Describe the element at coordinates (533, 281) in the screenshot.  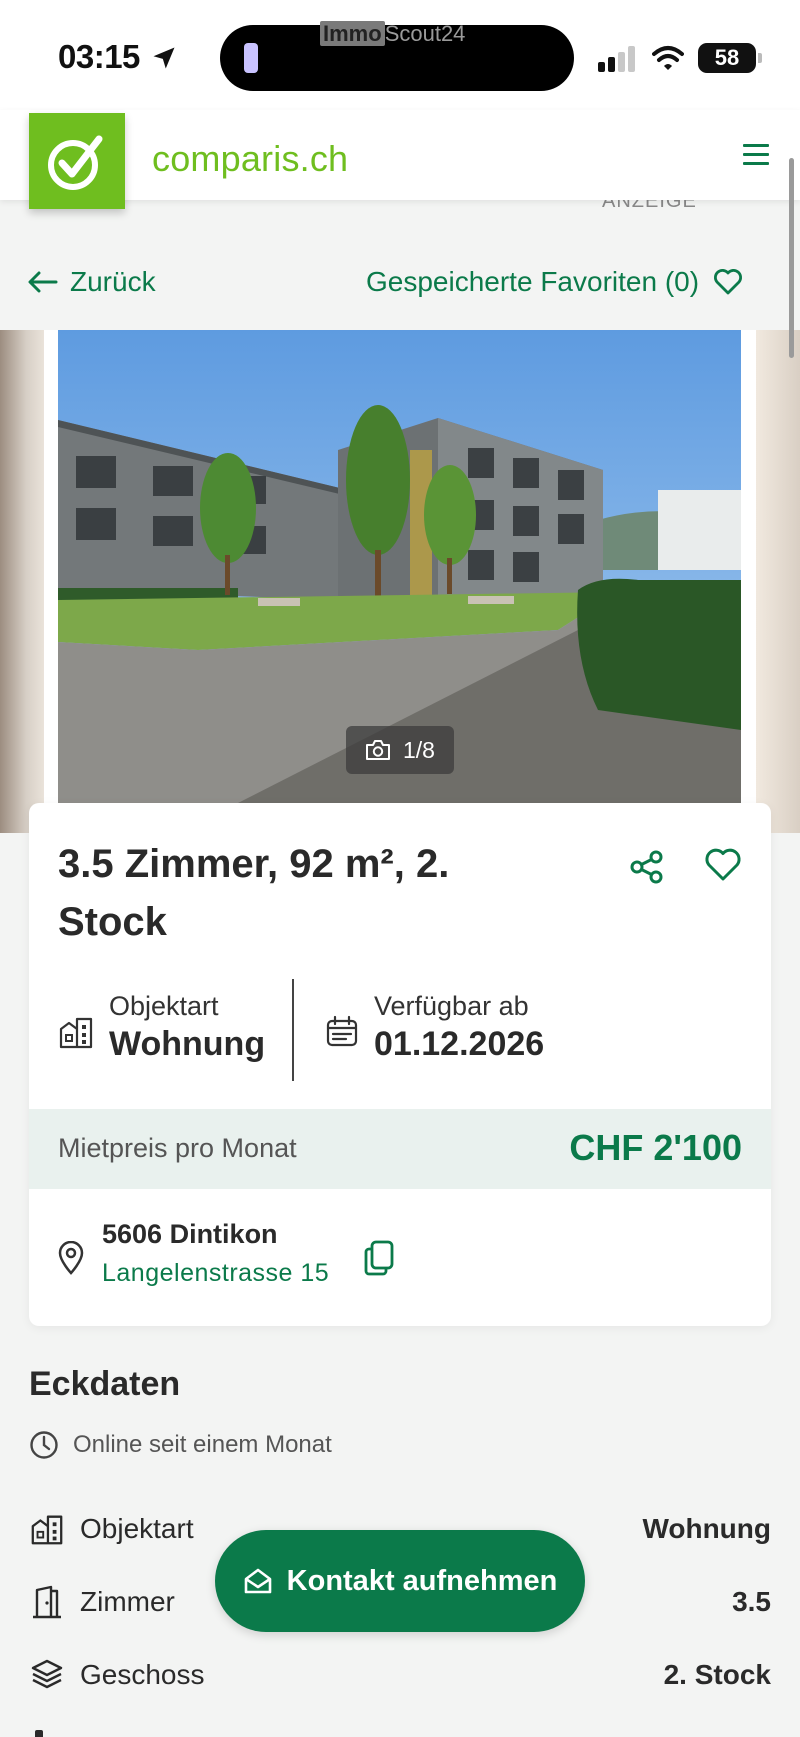
I see `favorites-label: Gespeicherte Favoriten (0)` at that location.